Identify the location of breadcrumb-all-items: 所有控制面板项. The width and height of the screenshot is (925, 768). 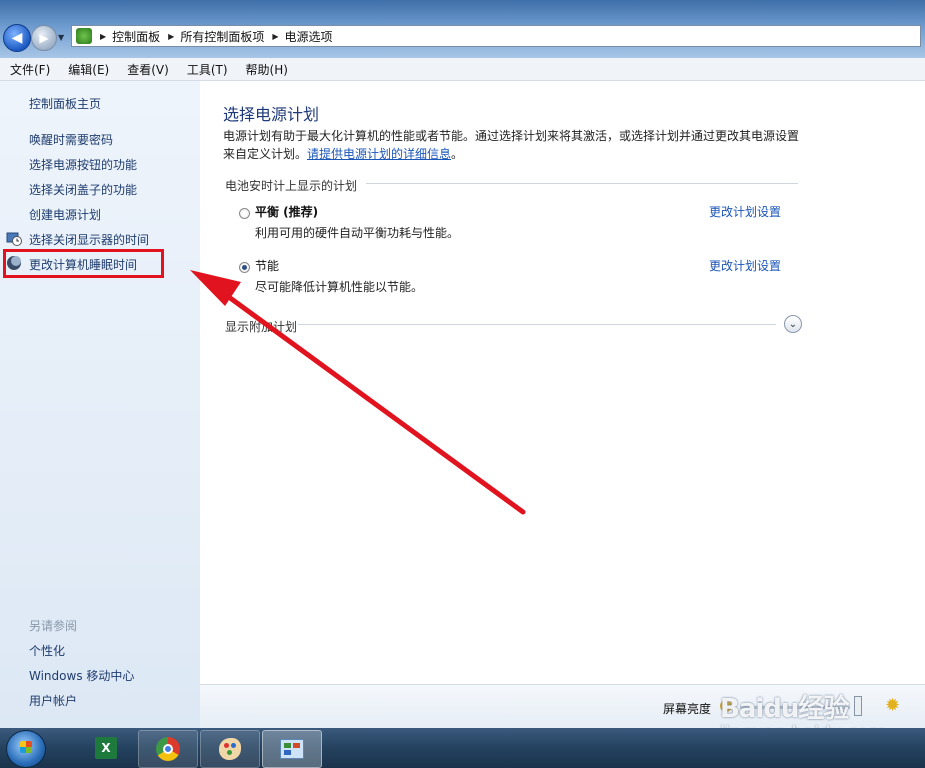
(222, 36).